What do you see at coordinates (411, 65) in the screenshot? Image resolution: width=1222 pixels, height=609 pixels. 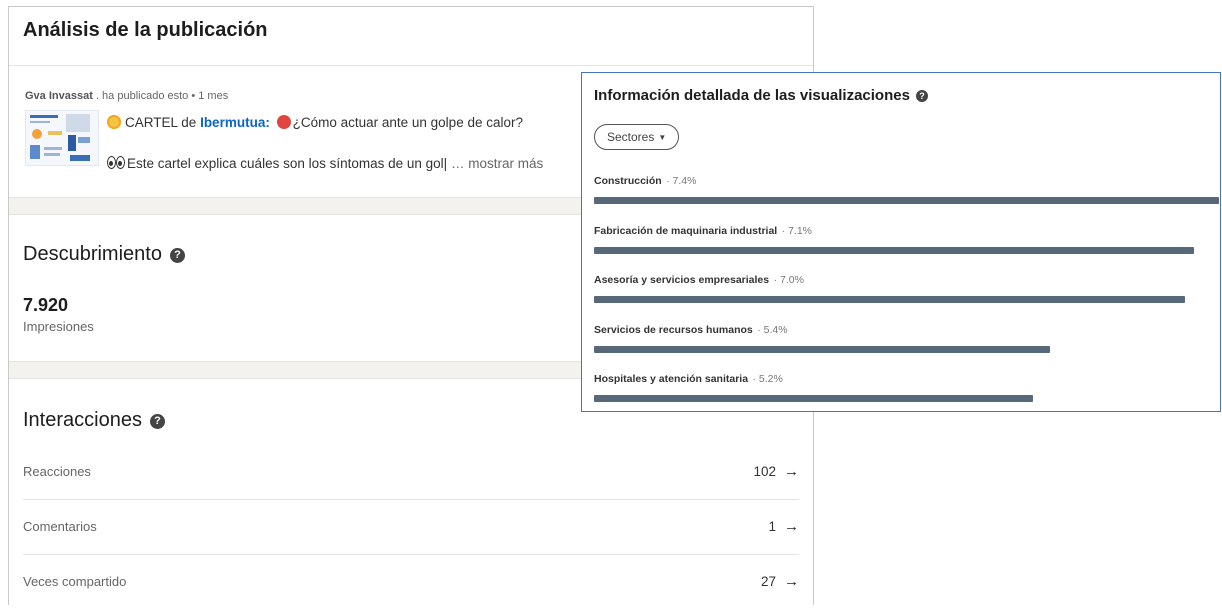 I see `divider` at bounding box center [411, 65].